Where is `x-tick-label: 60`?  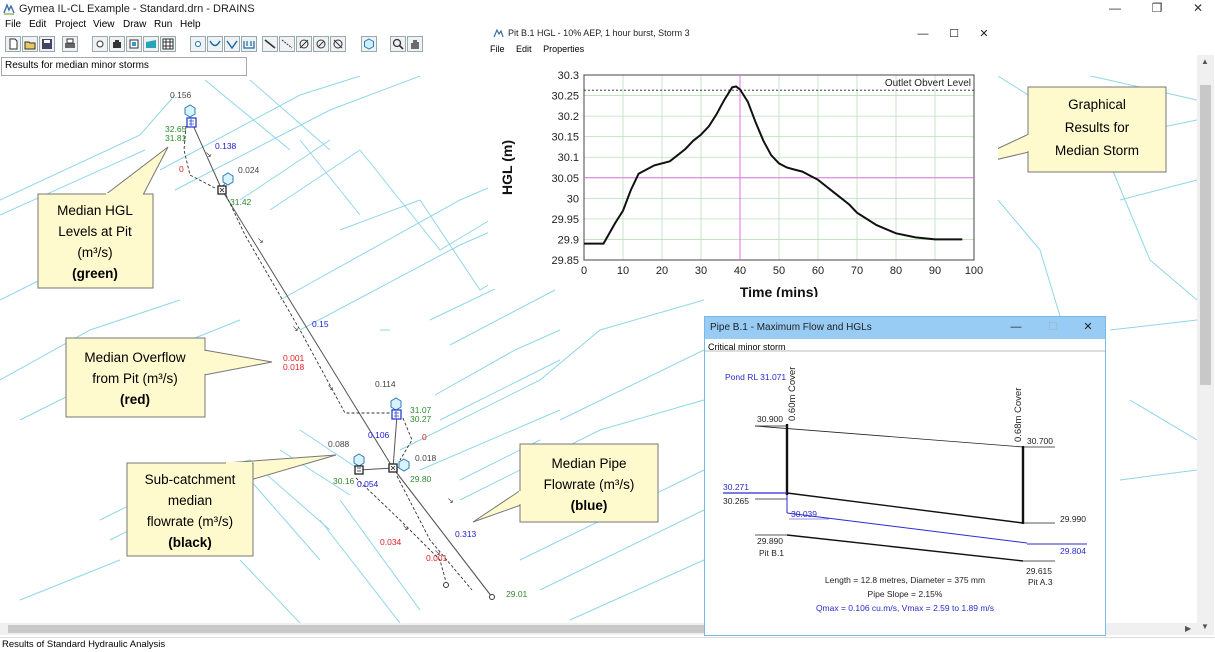 x-tick-label: 60 is located at coordinates (818, 271).